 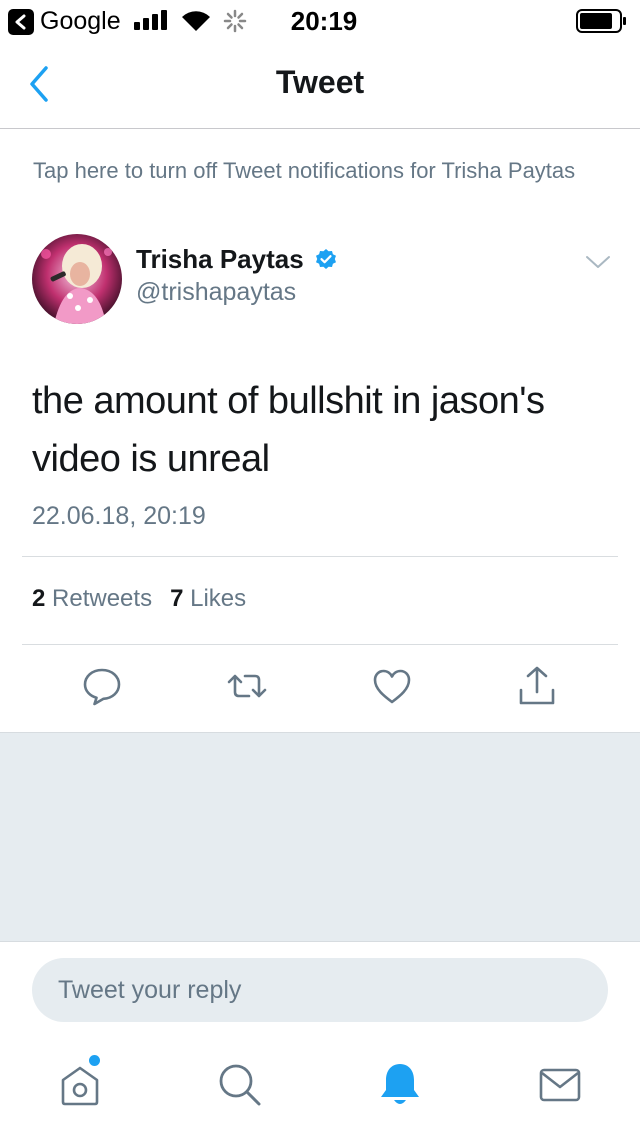 I want to click on avatar-image, so click(x=77, y=279).